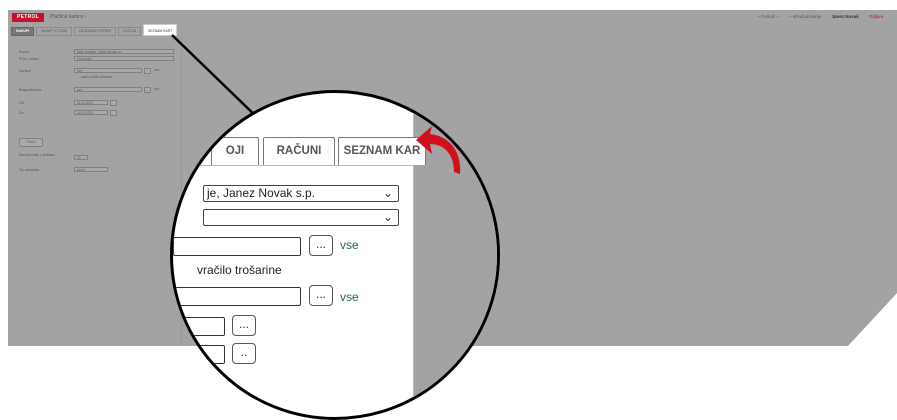  Describe the element at coordinates (199, 354) in the screenshot. I see `magnified-do-input` at that location.